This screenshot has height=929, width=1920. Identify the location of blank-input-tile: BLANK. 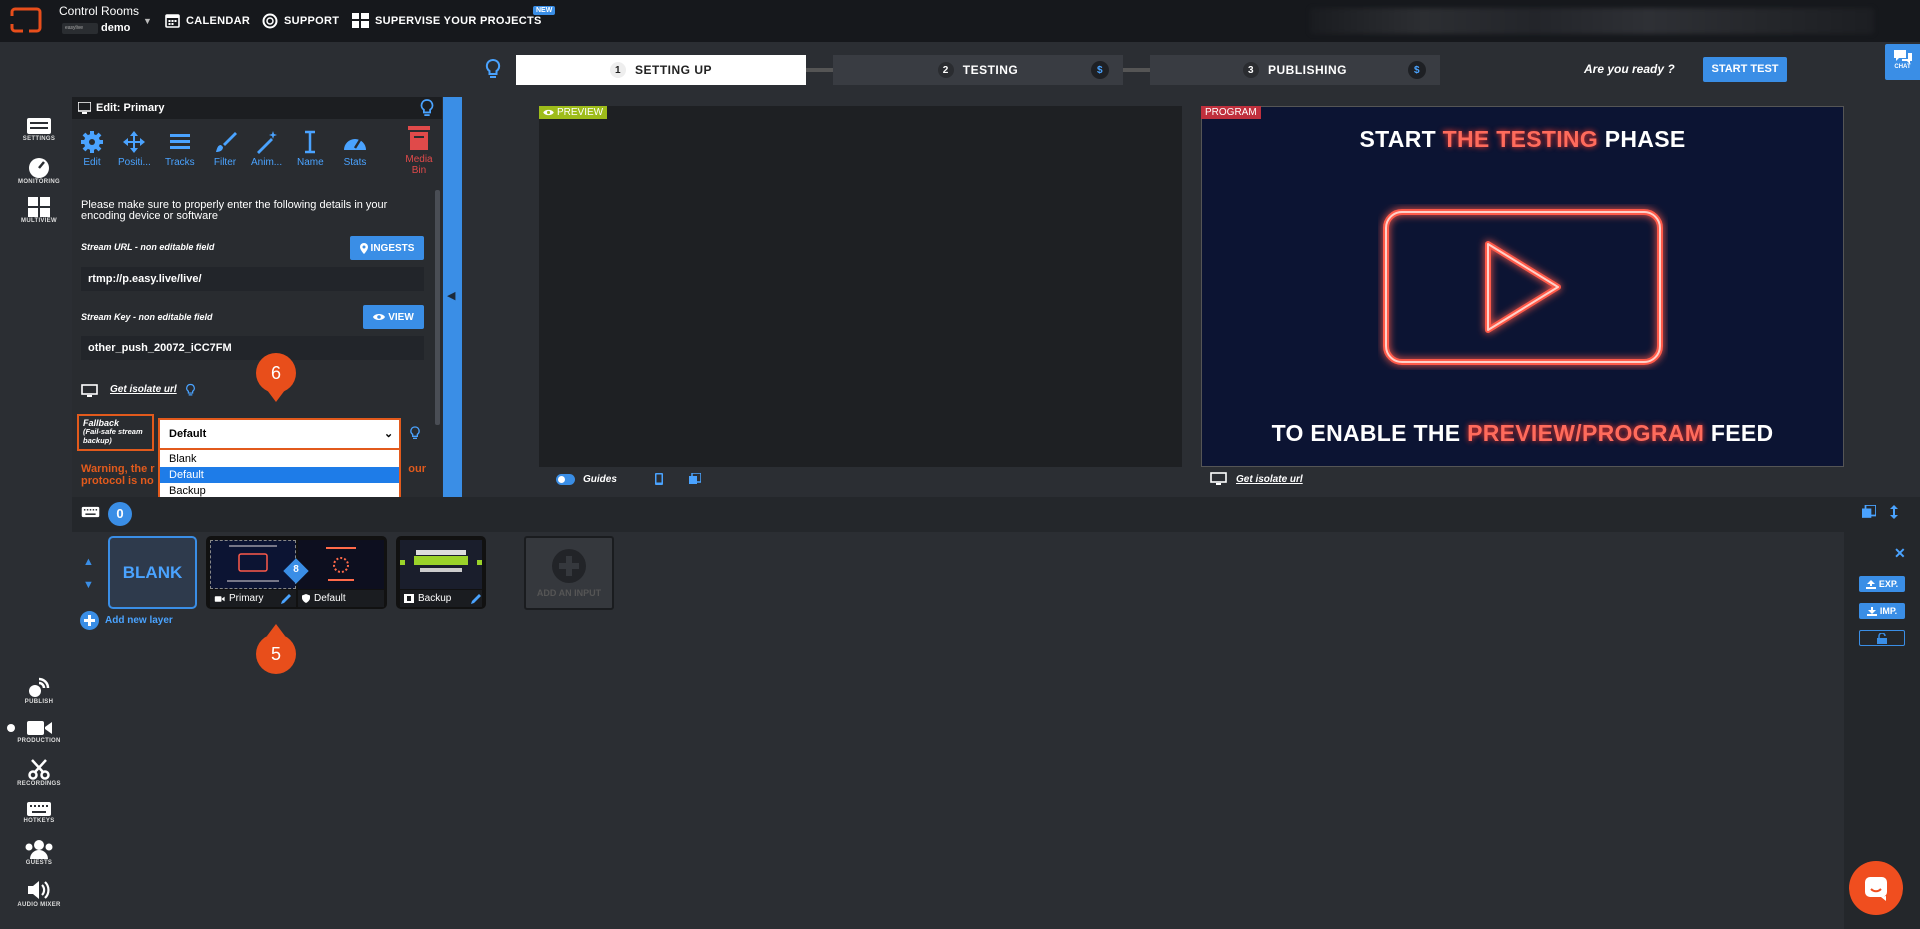
(152, 572).